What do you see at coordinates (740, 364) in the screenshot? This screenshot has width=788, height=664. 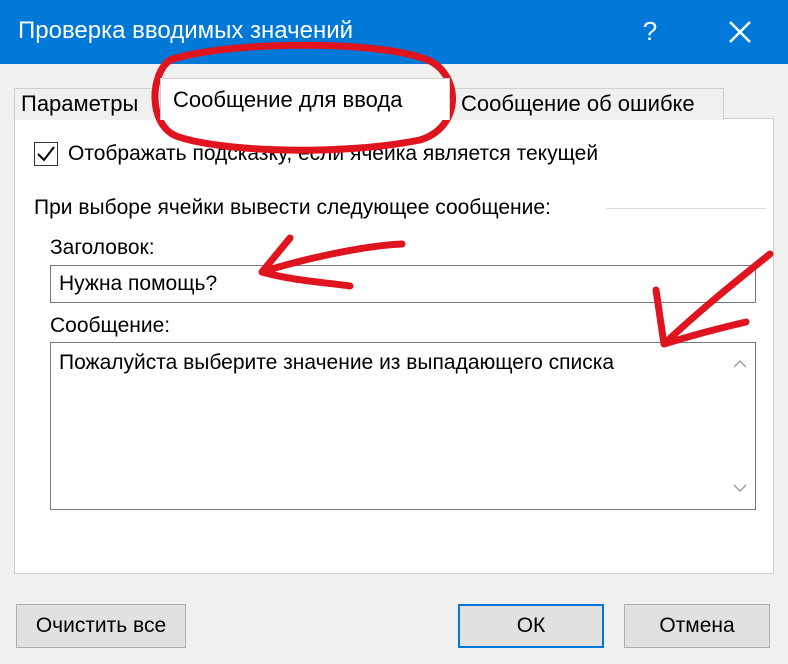 I see `scroll-up-icon` at bounding box center [740, 364].